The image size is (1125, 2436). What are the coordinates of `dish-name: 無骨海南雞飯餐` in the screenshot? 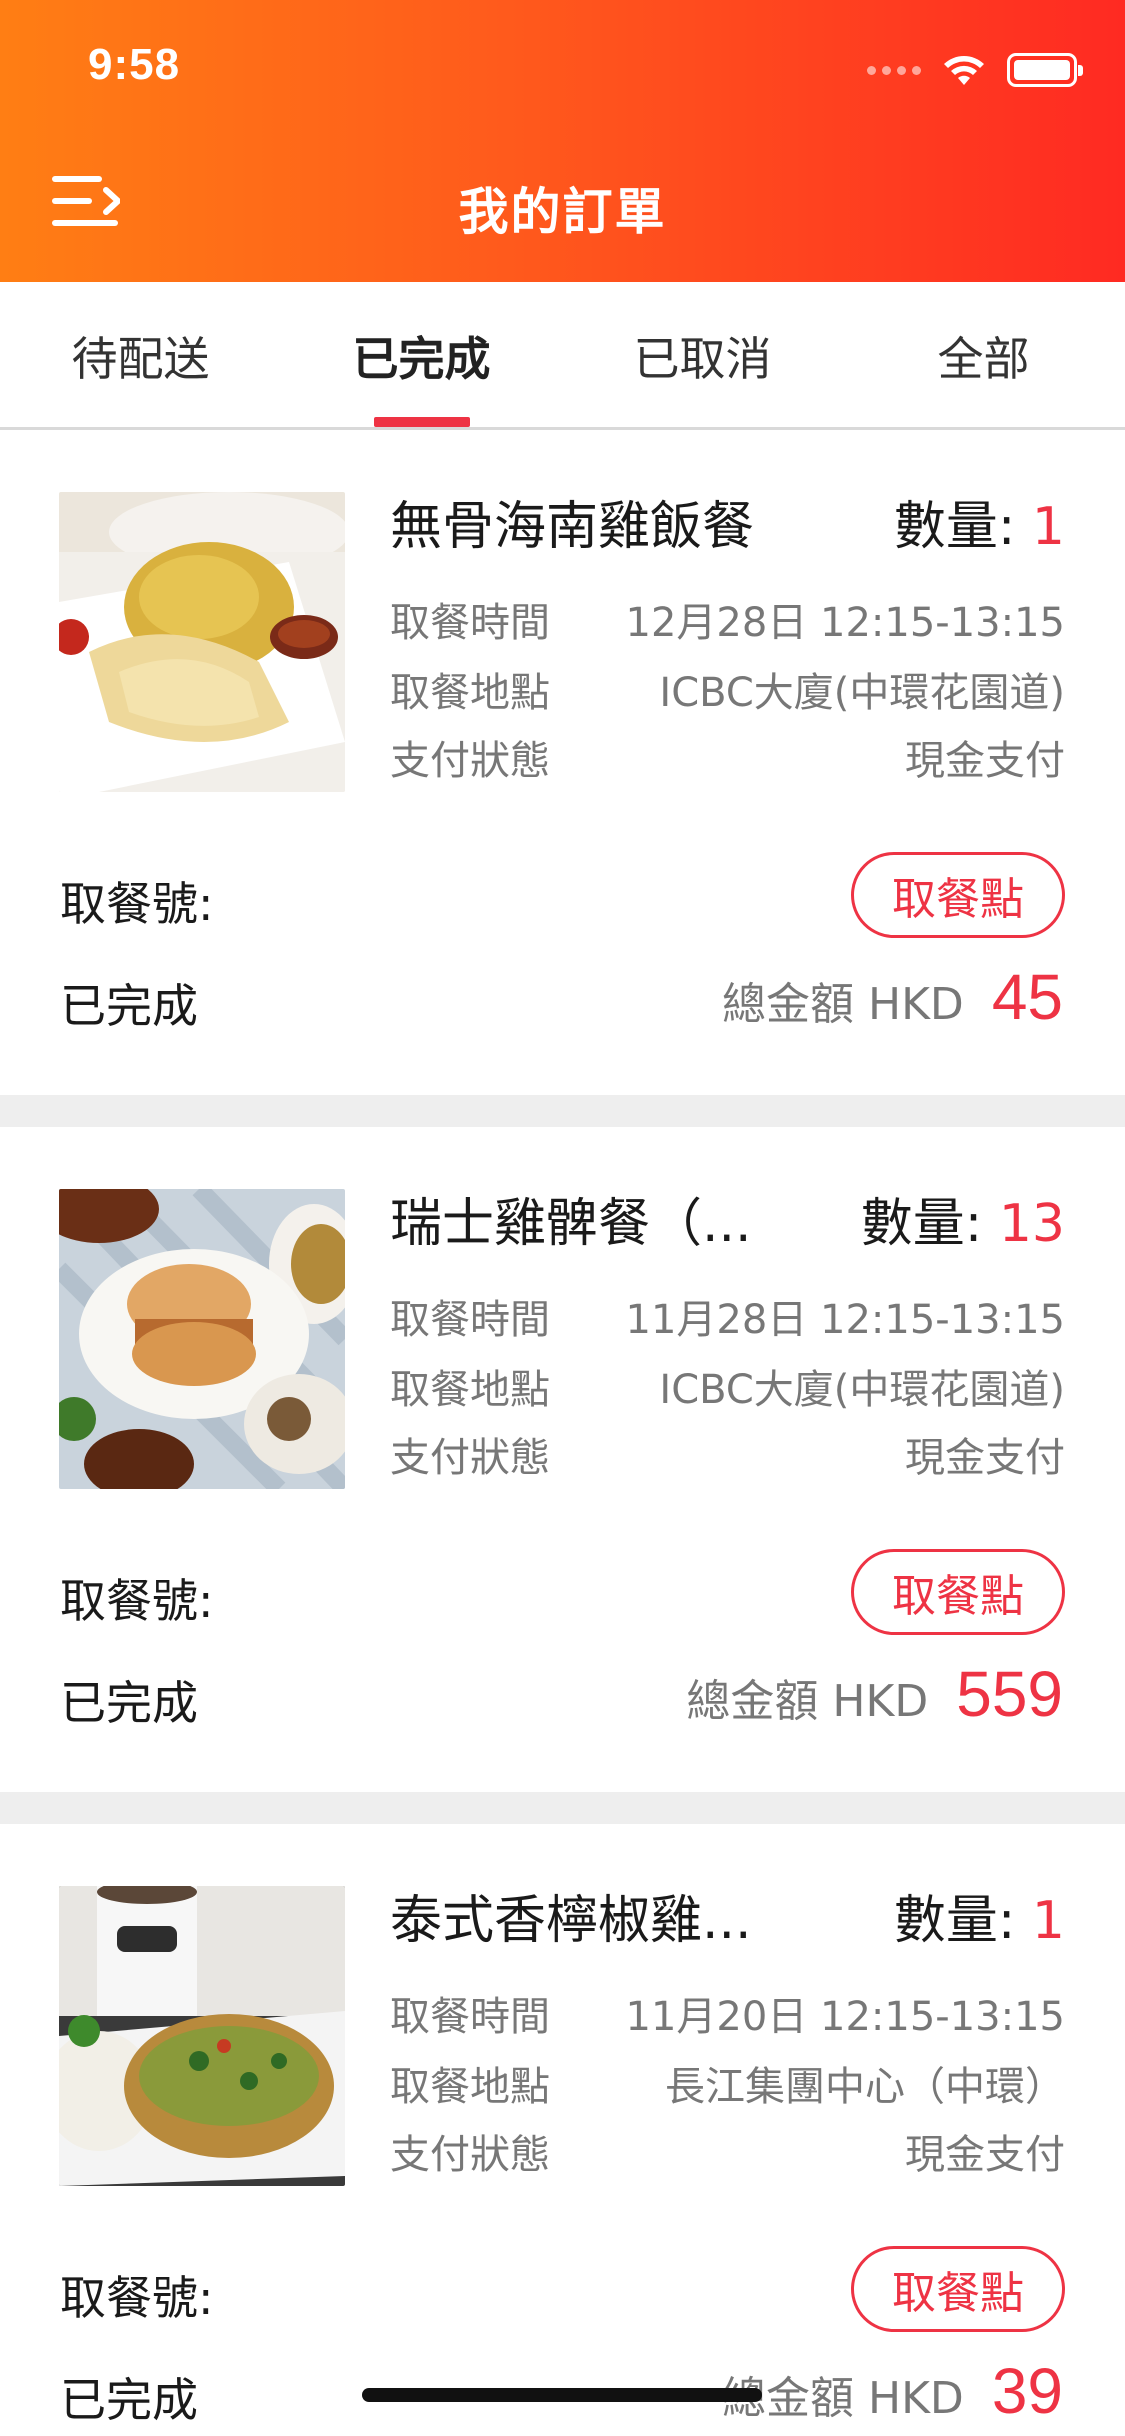 It's located at (572, 527).